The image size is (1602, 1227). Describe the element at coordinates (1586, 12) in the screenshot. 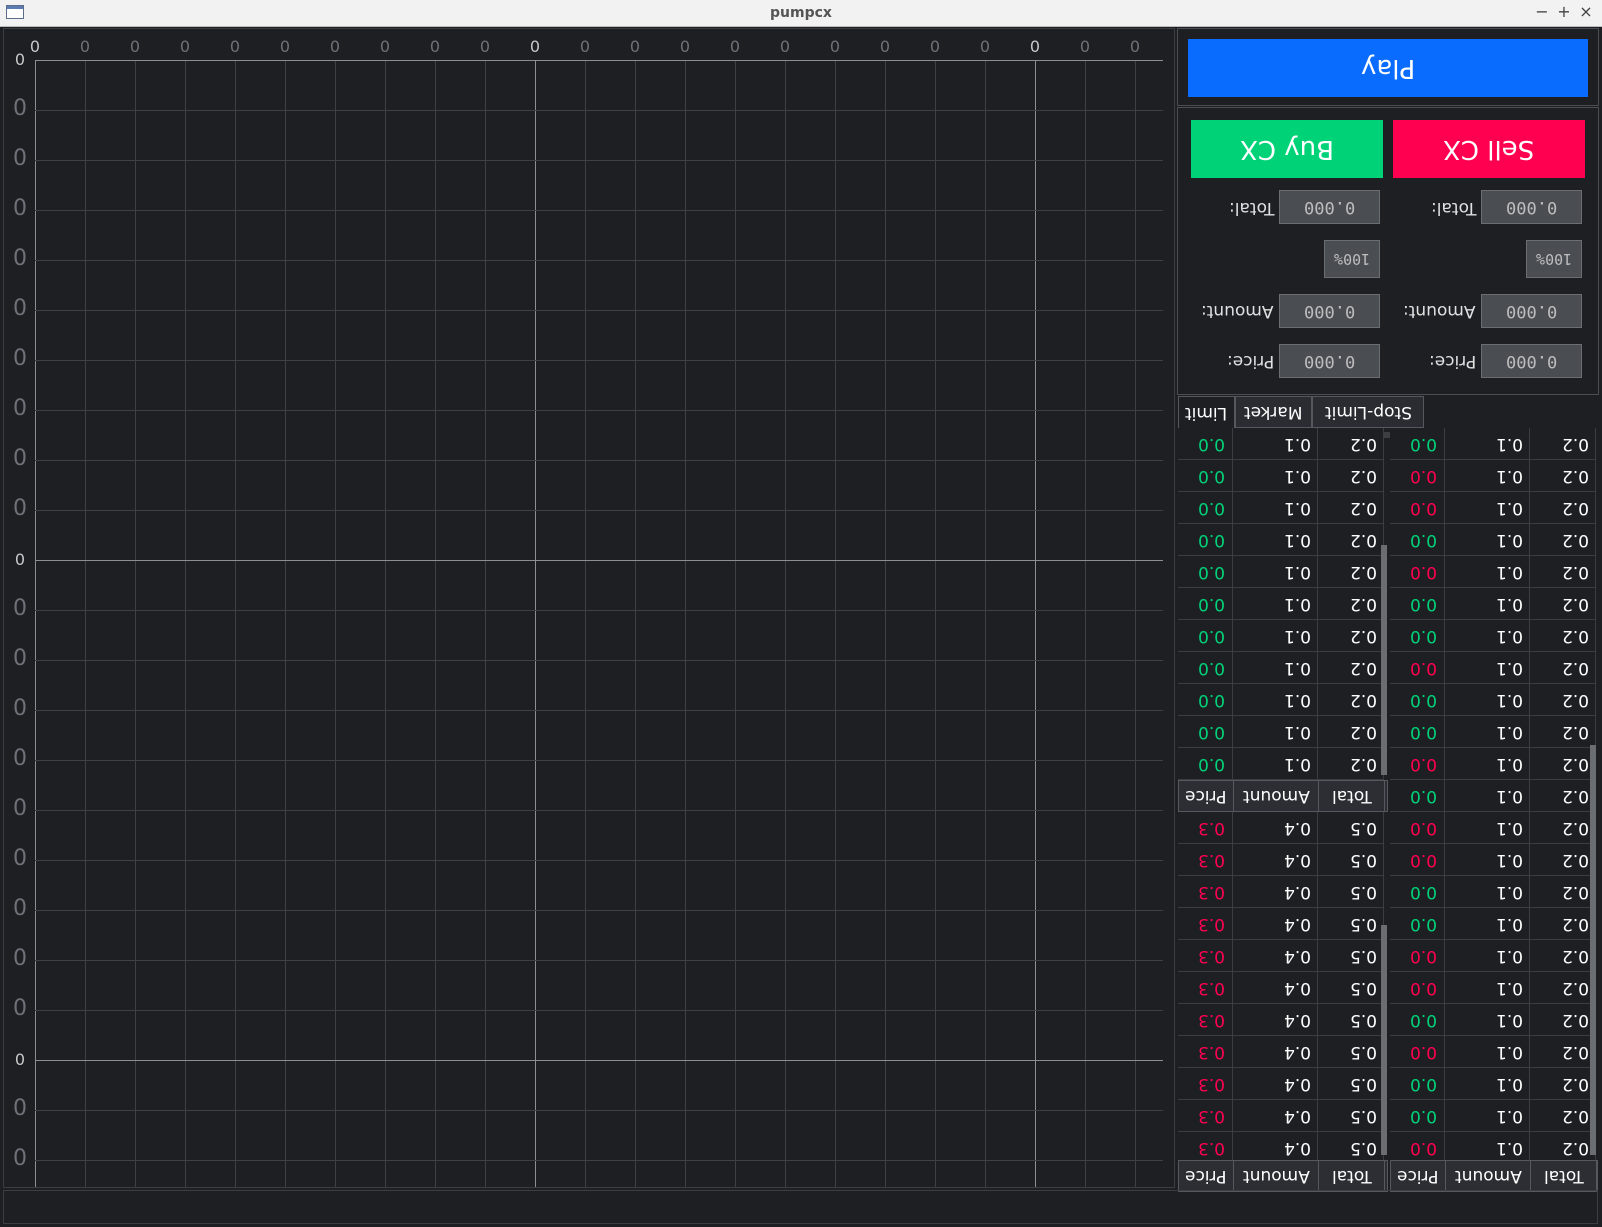

I see `close-icon: ×` at that location.